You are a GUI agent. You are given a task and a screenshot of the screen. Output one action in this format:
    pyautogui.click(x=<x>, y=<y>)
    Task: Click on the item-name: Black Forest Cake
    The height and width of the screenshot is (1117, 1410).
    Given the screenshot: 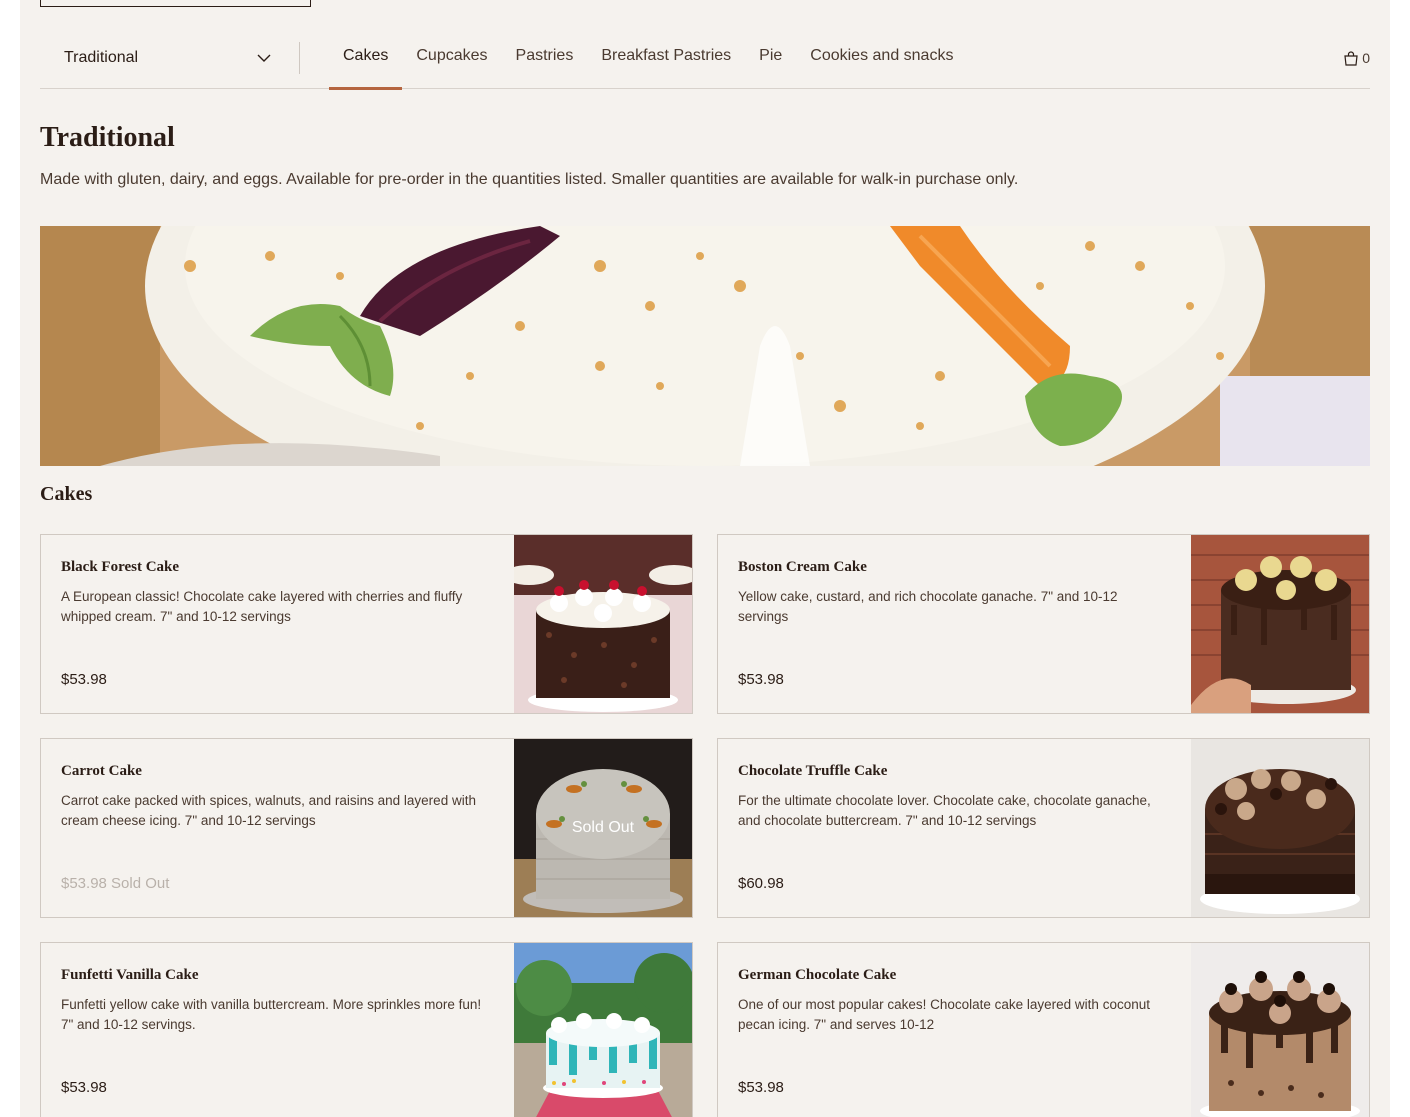 What is the action you would take?
    pyautogui.click(x=120, y=567)
    